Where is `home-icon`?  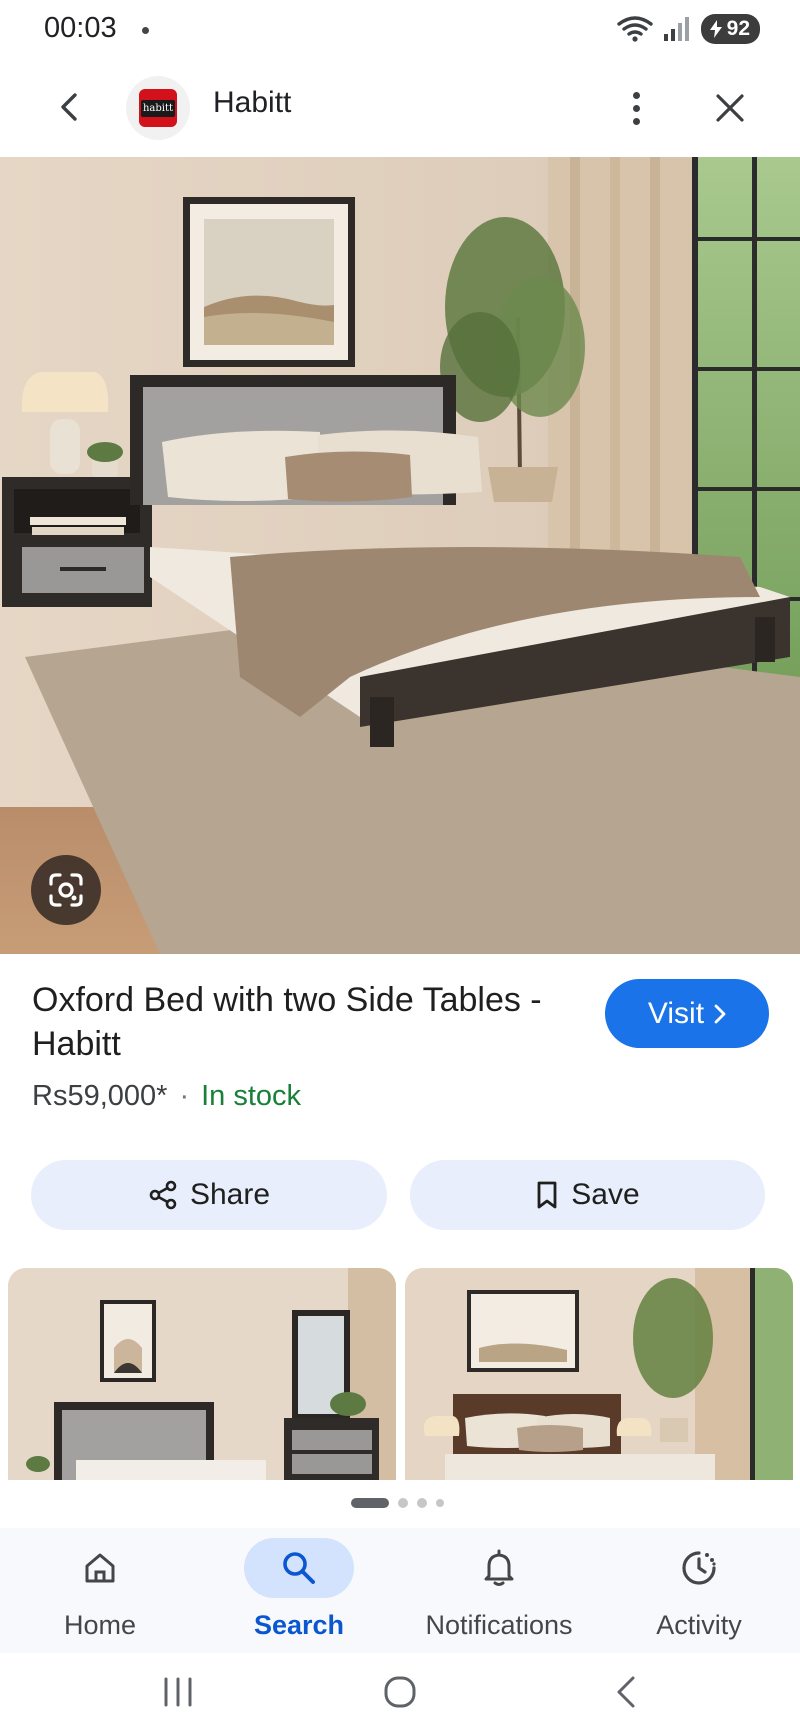
home-icon is located at coordinates (100, 1568).